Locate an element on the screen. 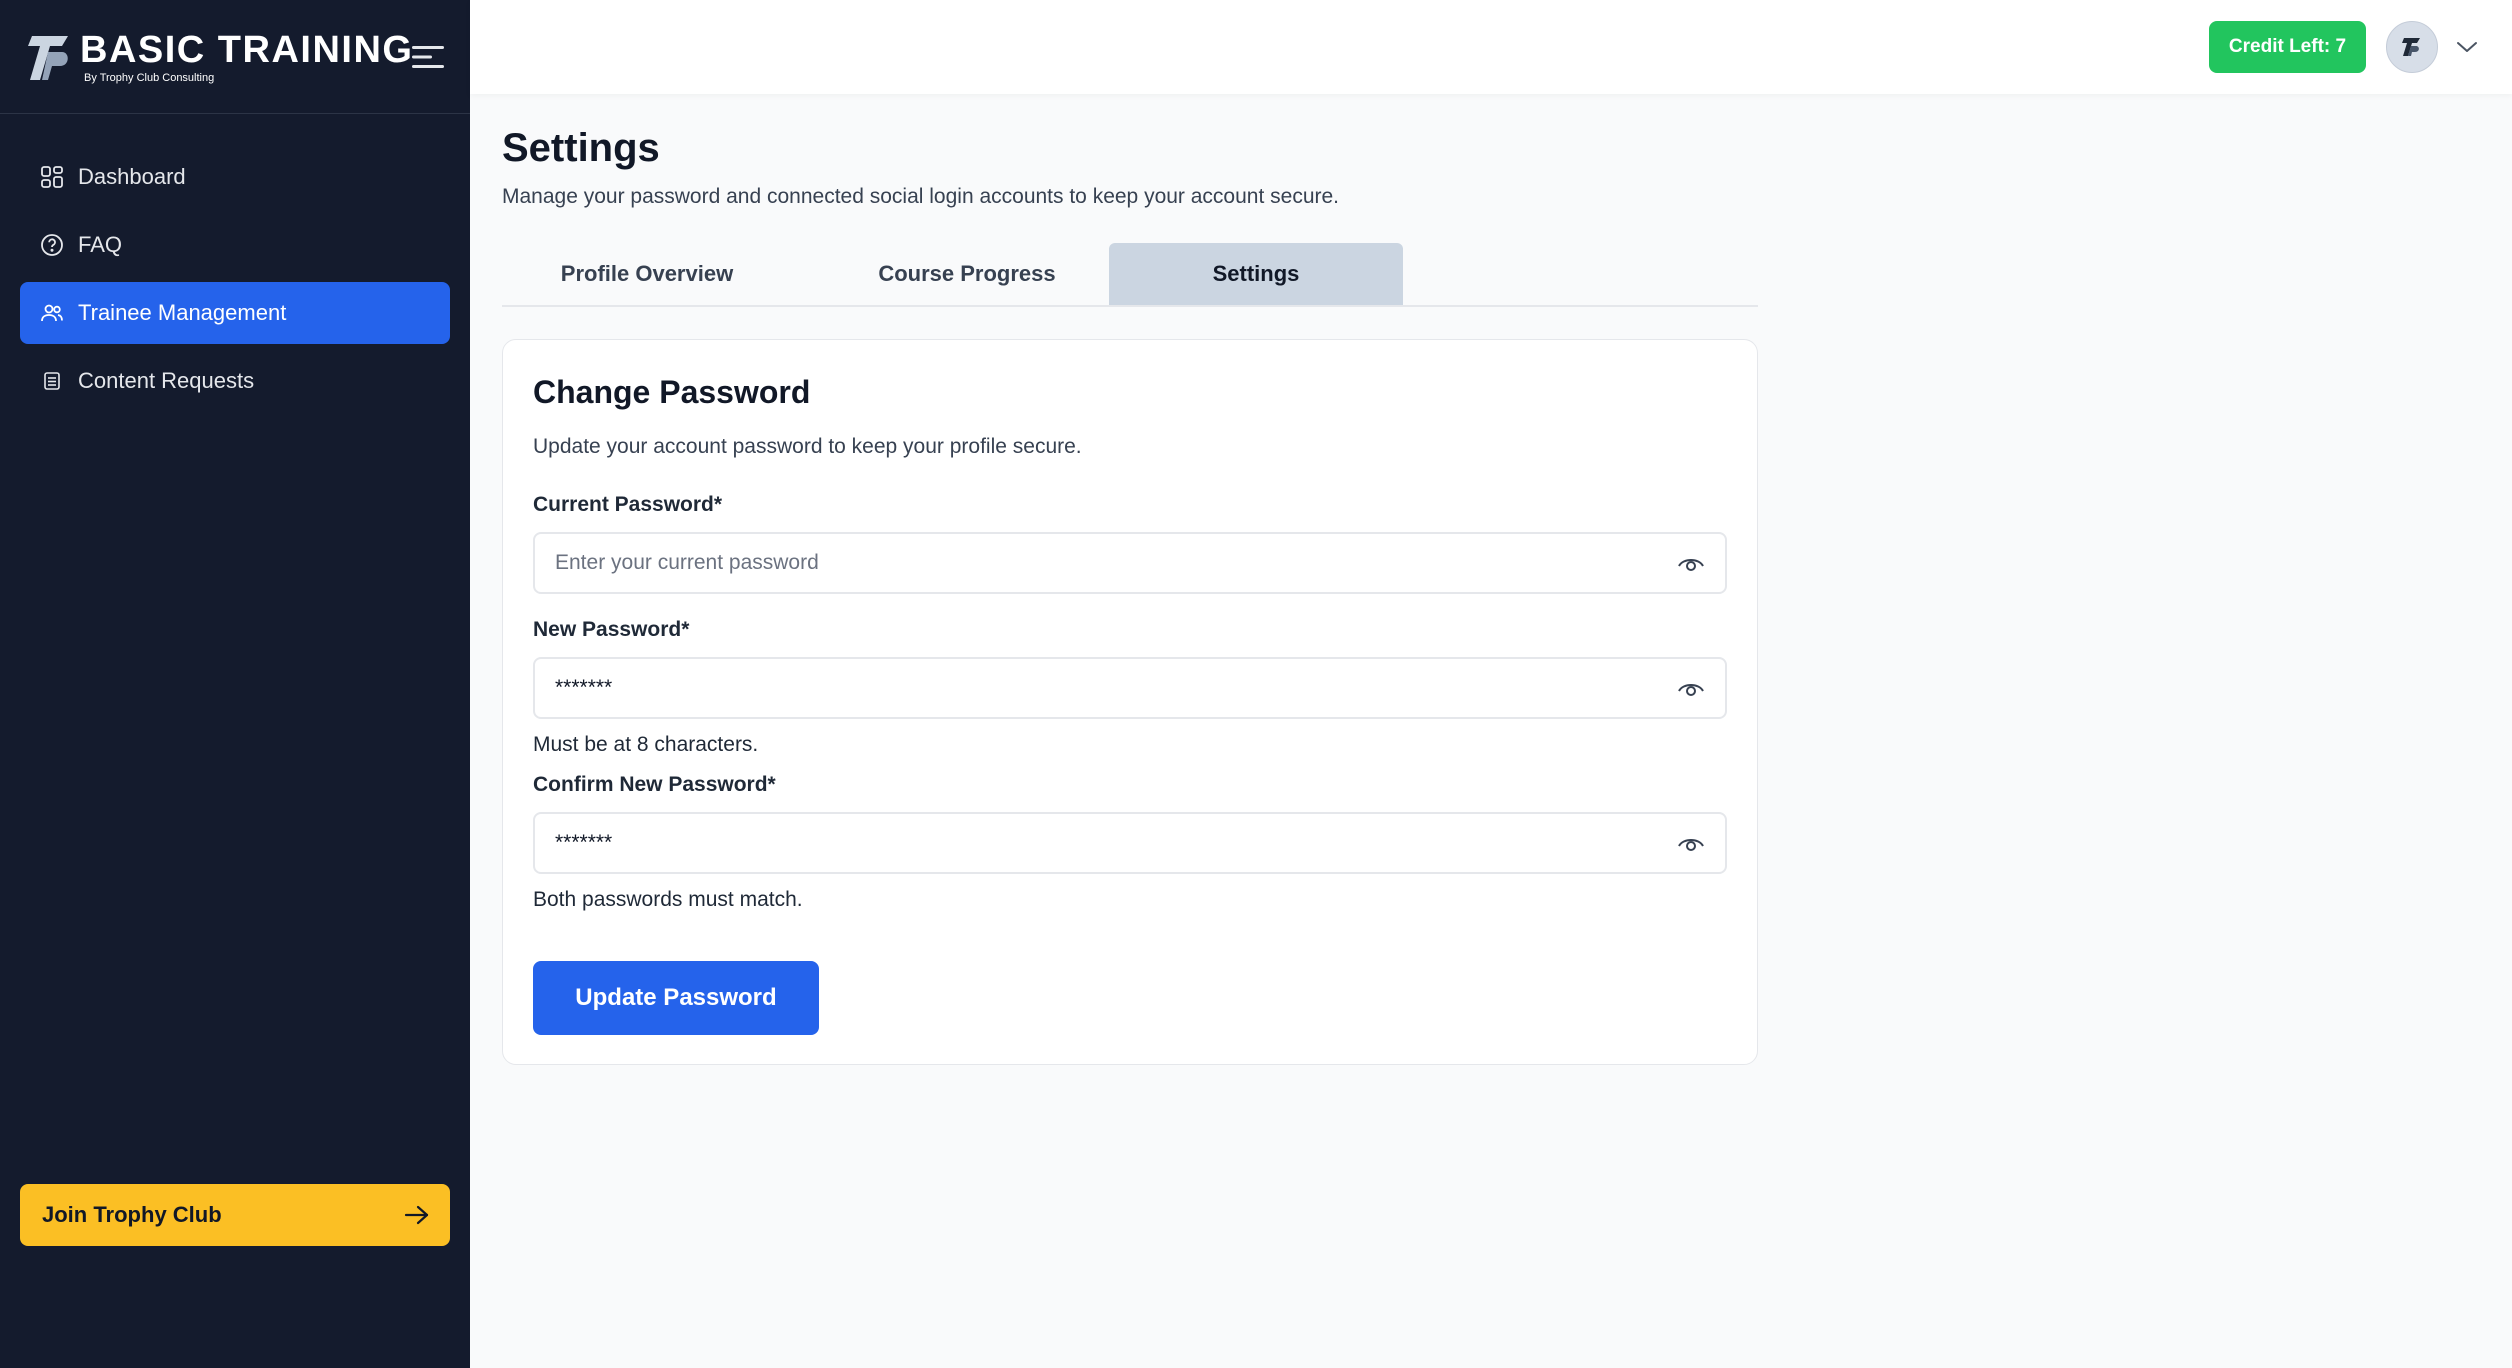 Image resolution: width=2512 pixels, height=1368 pixels. sidebar-item-faq: FAQ is located at coordinates (235, 245).